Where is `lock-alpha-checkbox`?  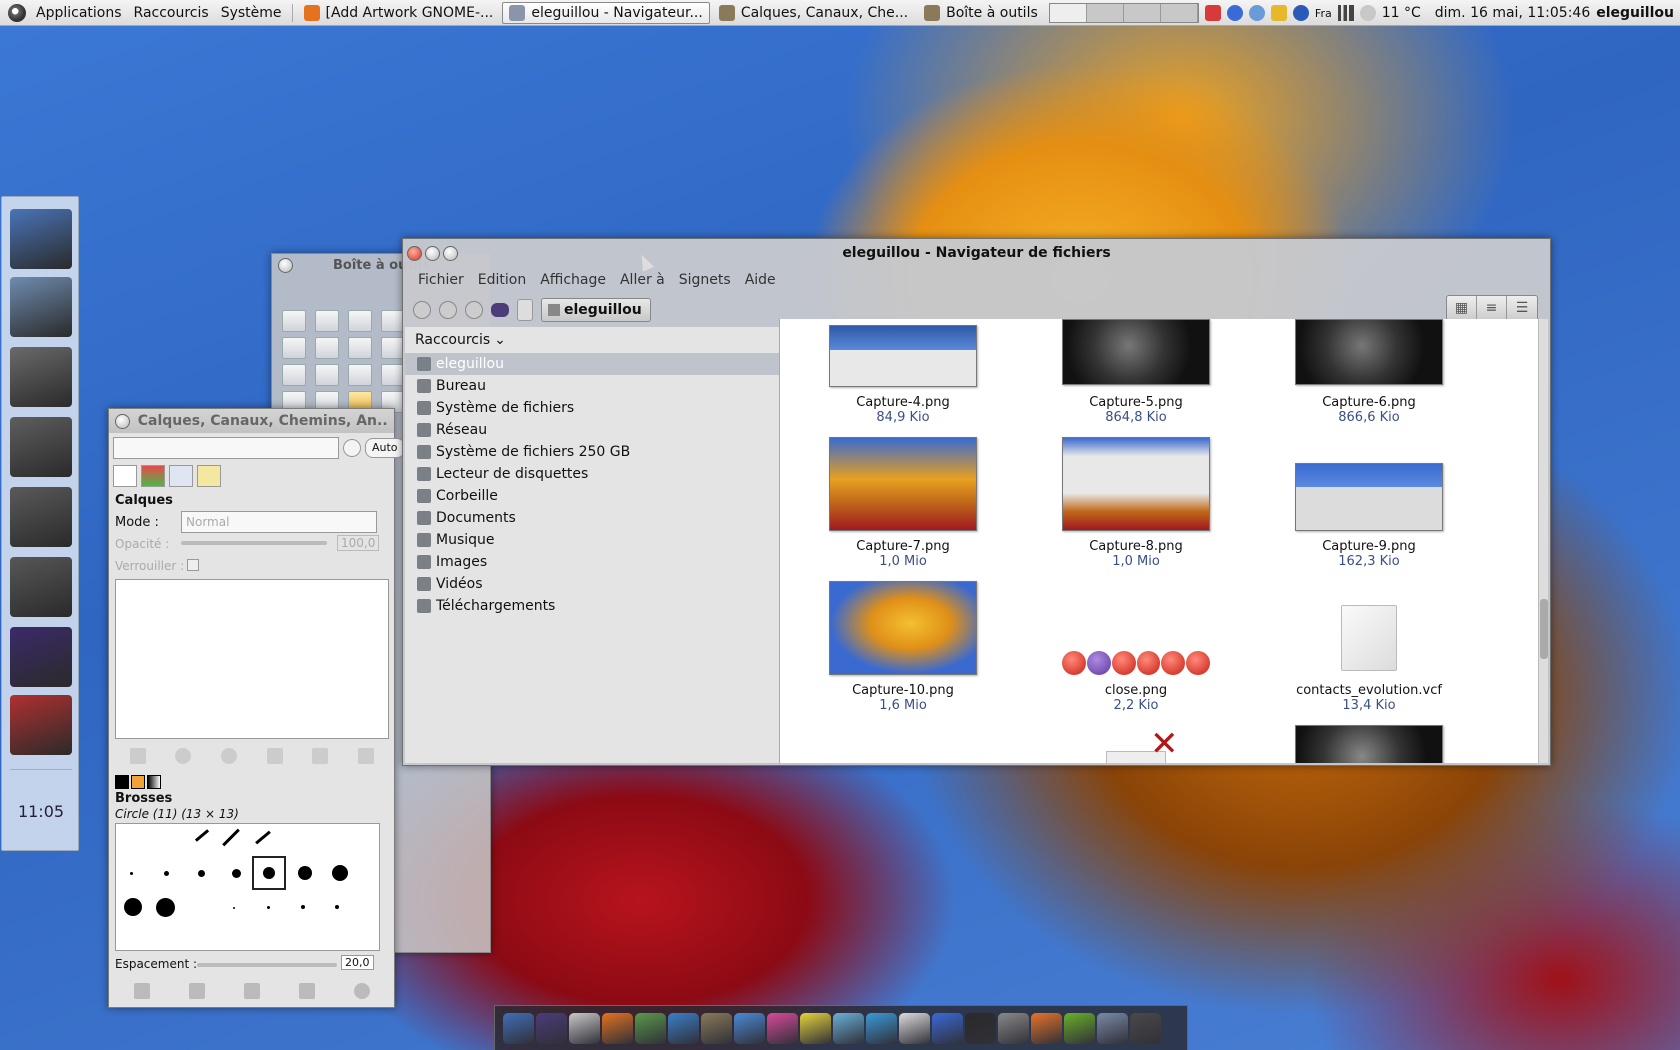
lock-alpha-checkbox is located at coordinates (193, 565).